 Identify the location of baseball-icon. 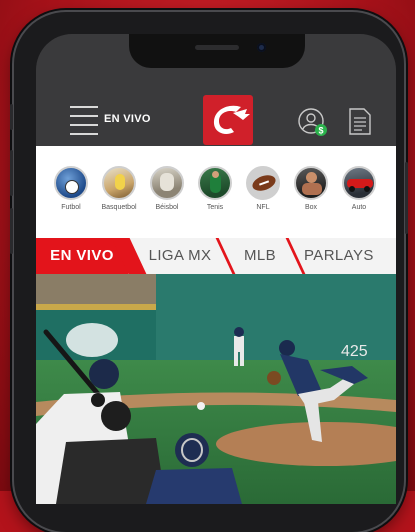
(167, 183).